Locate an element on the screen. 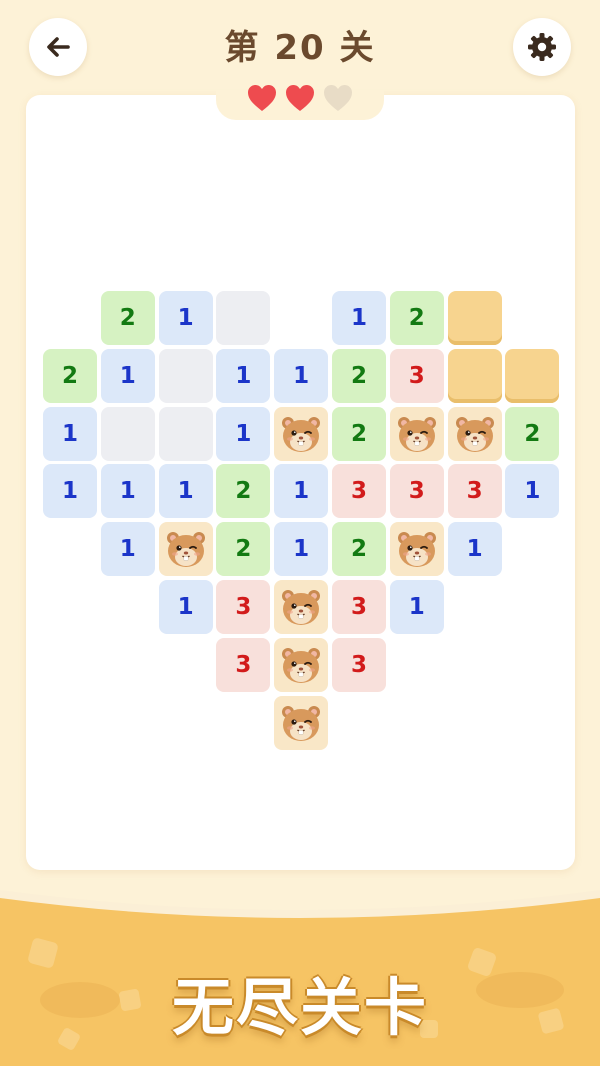 This screenshot has width=600, height=1066. back-button is located at coordinates (58, 47).